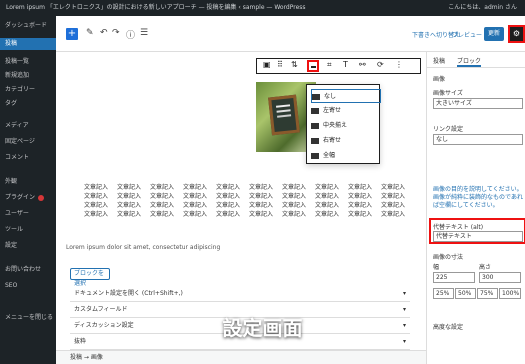 The image size is (525, 364). What do you see at coordinates (482, 8) in the screenshot?
I see `admin-greeting: こんにちは、admin さん` at bounding box center [482, 8].